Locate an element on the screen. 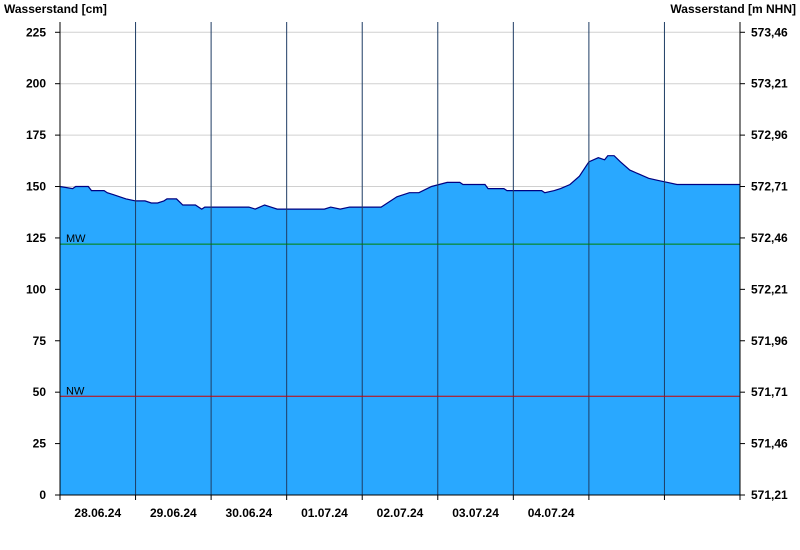 This screenshot has height=550, width=800. reference-label-nw: NW is located at coordinates (75, 391).